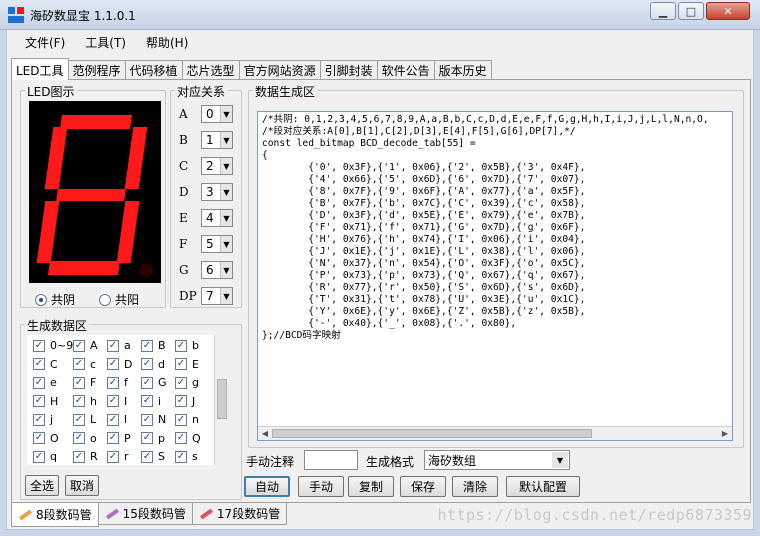 This screenshot has width=760, height=536. I want to click on scroll-left-icon: ◀, so click(265, 433).